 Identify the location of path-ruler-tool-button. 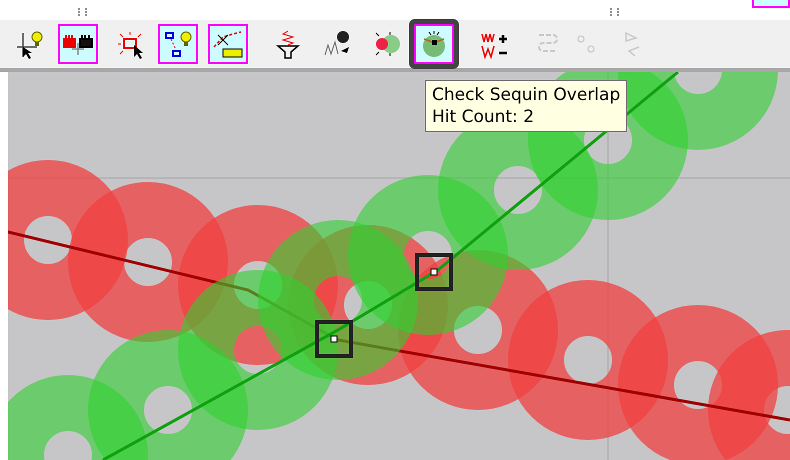
(228, 44).